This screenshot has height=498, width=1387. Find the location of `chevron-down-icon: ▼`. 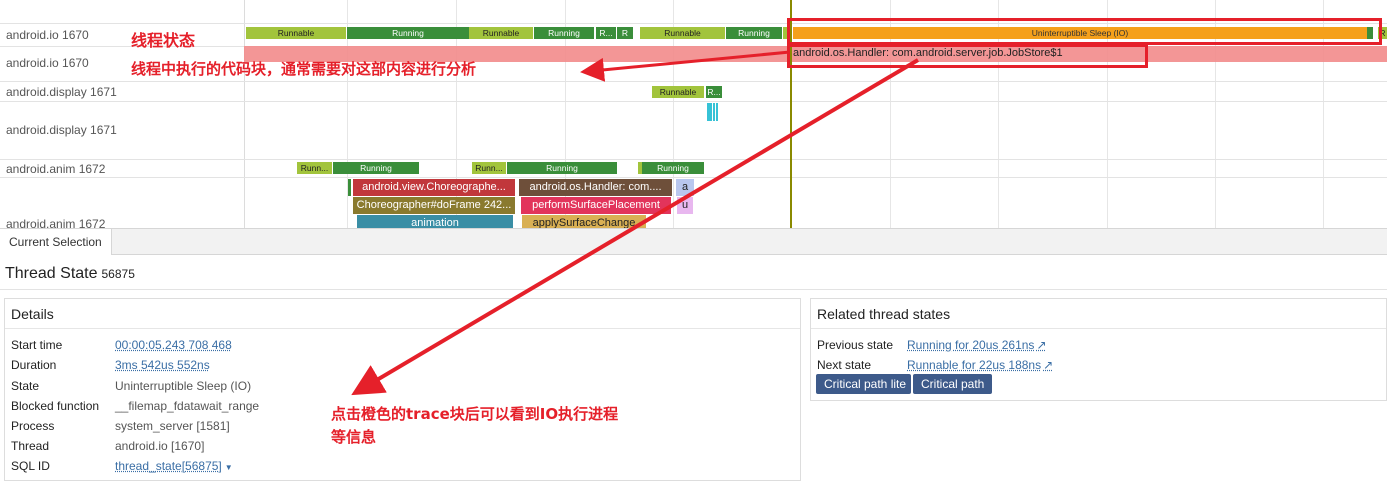

chevron-down-icon: ▼ is located at coordinates (229, 467).